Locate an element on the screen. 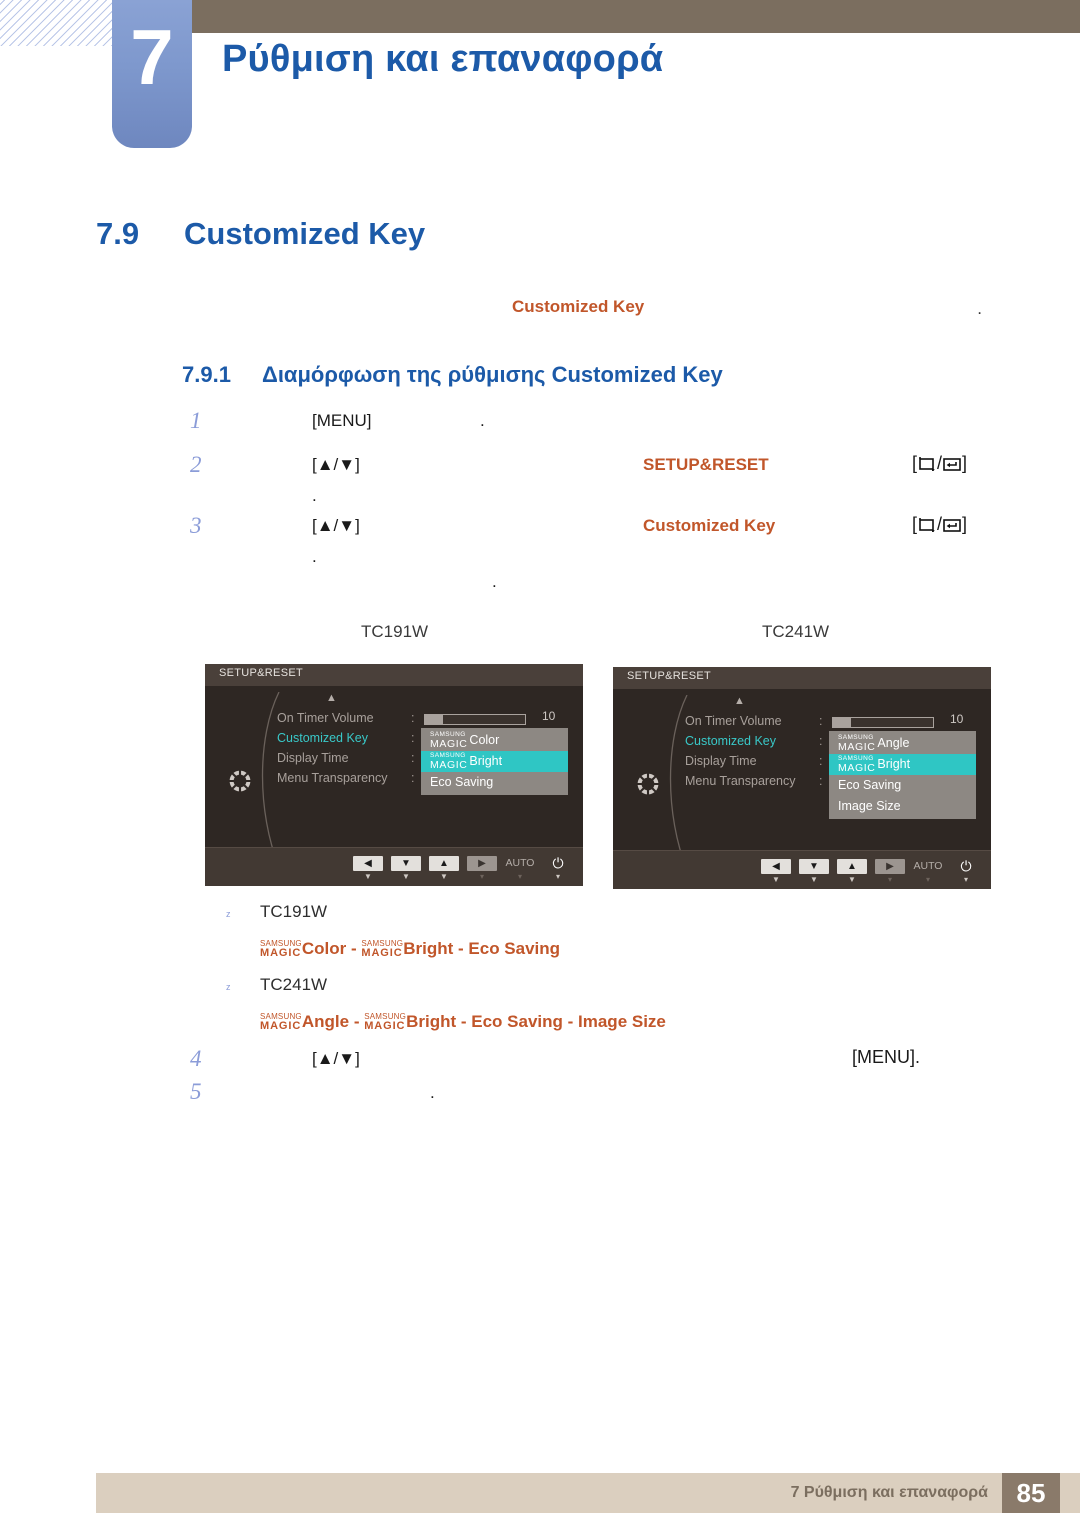 The width and height of the screenshot is (1080, 1527). dropdown-option: SAMSUNG MAGIC Color is located at coordinates (494, 740).